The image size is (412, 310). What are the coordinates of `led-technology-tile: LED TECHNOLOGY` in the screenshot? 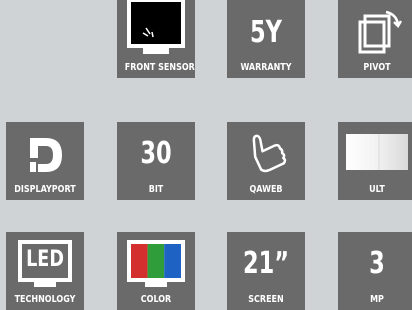 It's located at (45, 271).